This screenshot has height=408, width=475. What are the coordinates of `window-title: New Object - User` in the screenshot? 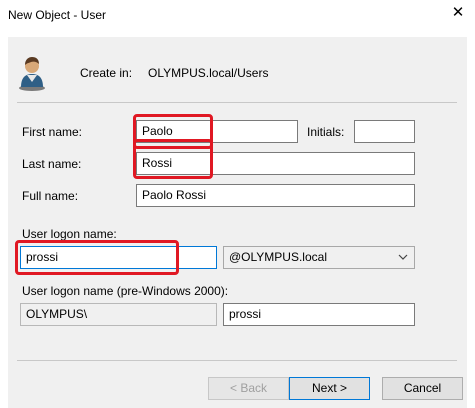 It's located at (57, 15).